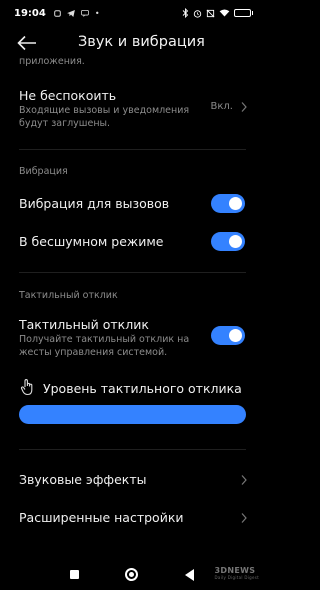 The height and width of the screenshot is (590, 320). Describe the element at coordinates (52, 61) in the screenshot. I see `scrolled-description: приложения.` at that location.